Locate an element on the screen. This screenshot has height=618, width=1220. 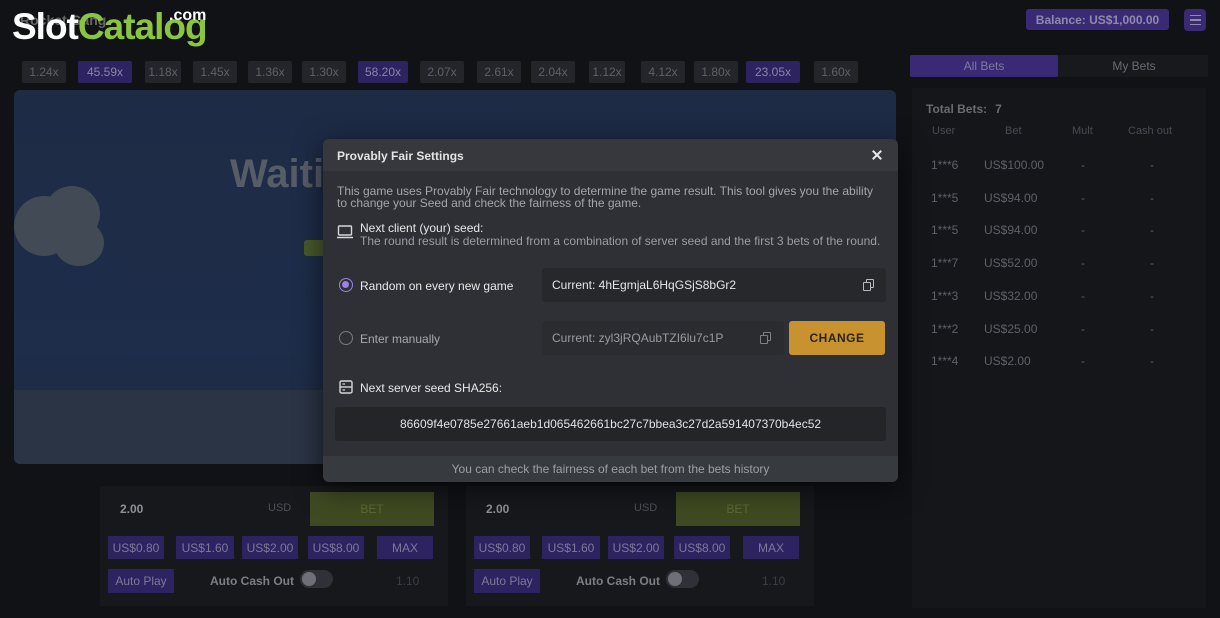
dialog-header: Provably Fair Settings is located at coordinates (610, 155).